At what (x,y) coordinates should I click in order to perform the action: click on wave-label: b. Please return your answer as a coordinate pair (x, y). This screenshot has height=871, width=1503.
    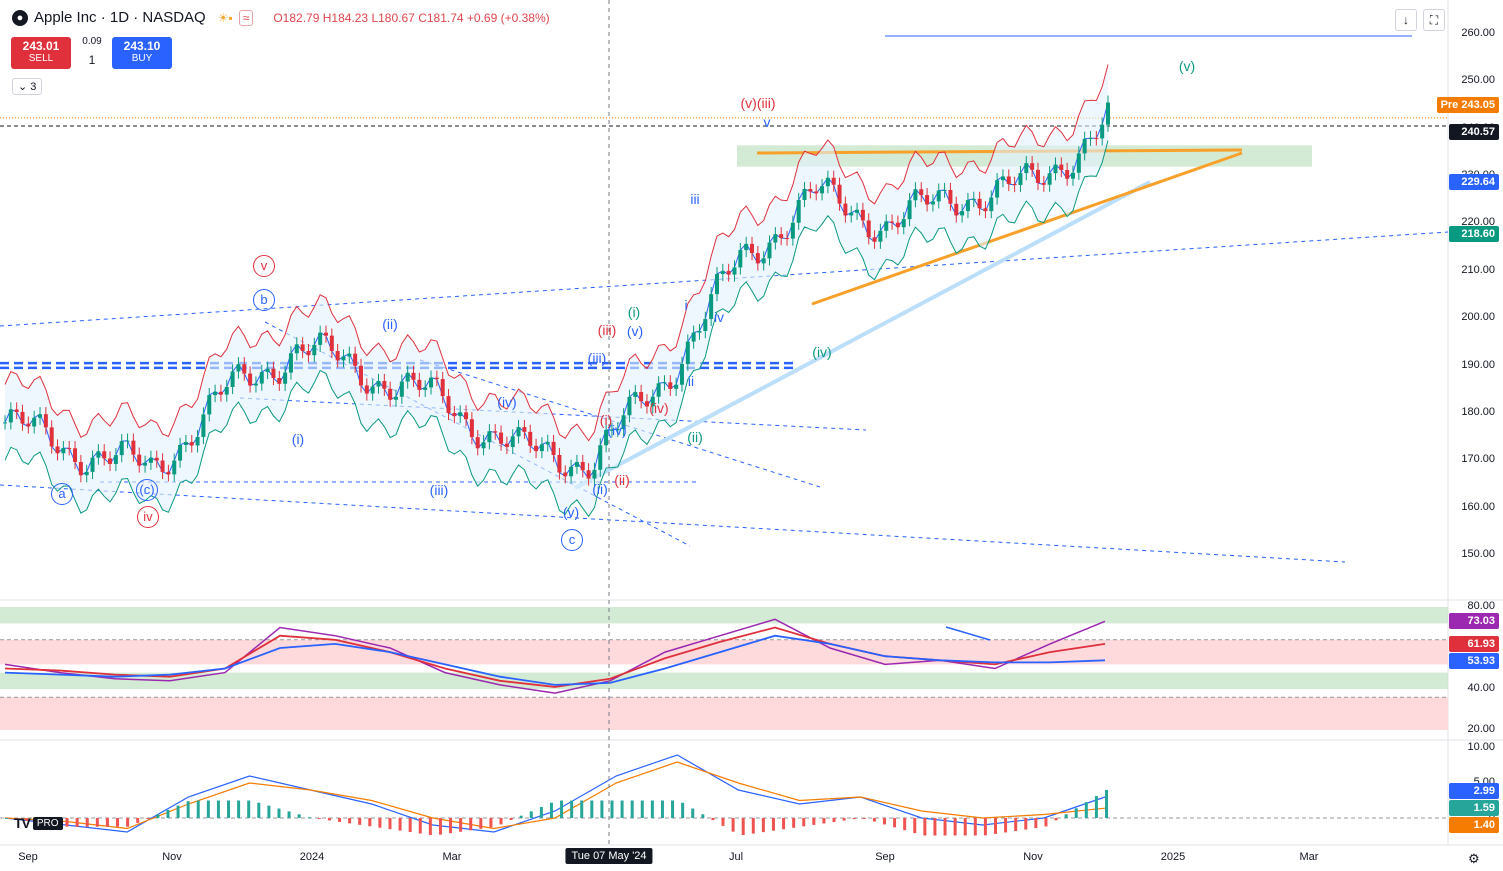
    Looking at the image, I should click on (264, 300).